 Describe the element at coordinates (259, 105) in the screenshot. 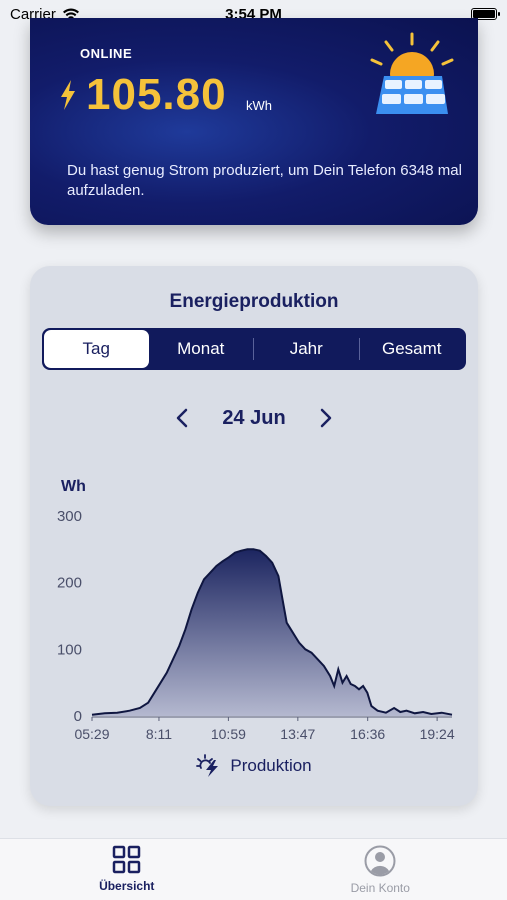

I see `energy-unit: kWh` at that location.